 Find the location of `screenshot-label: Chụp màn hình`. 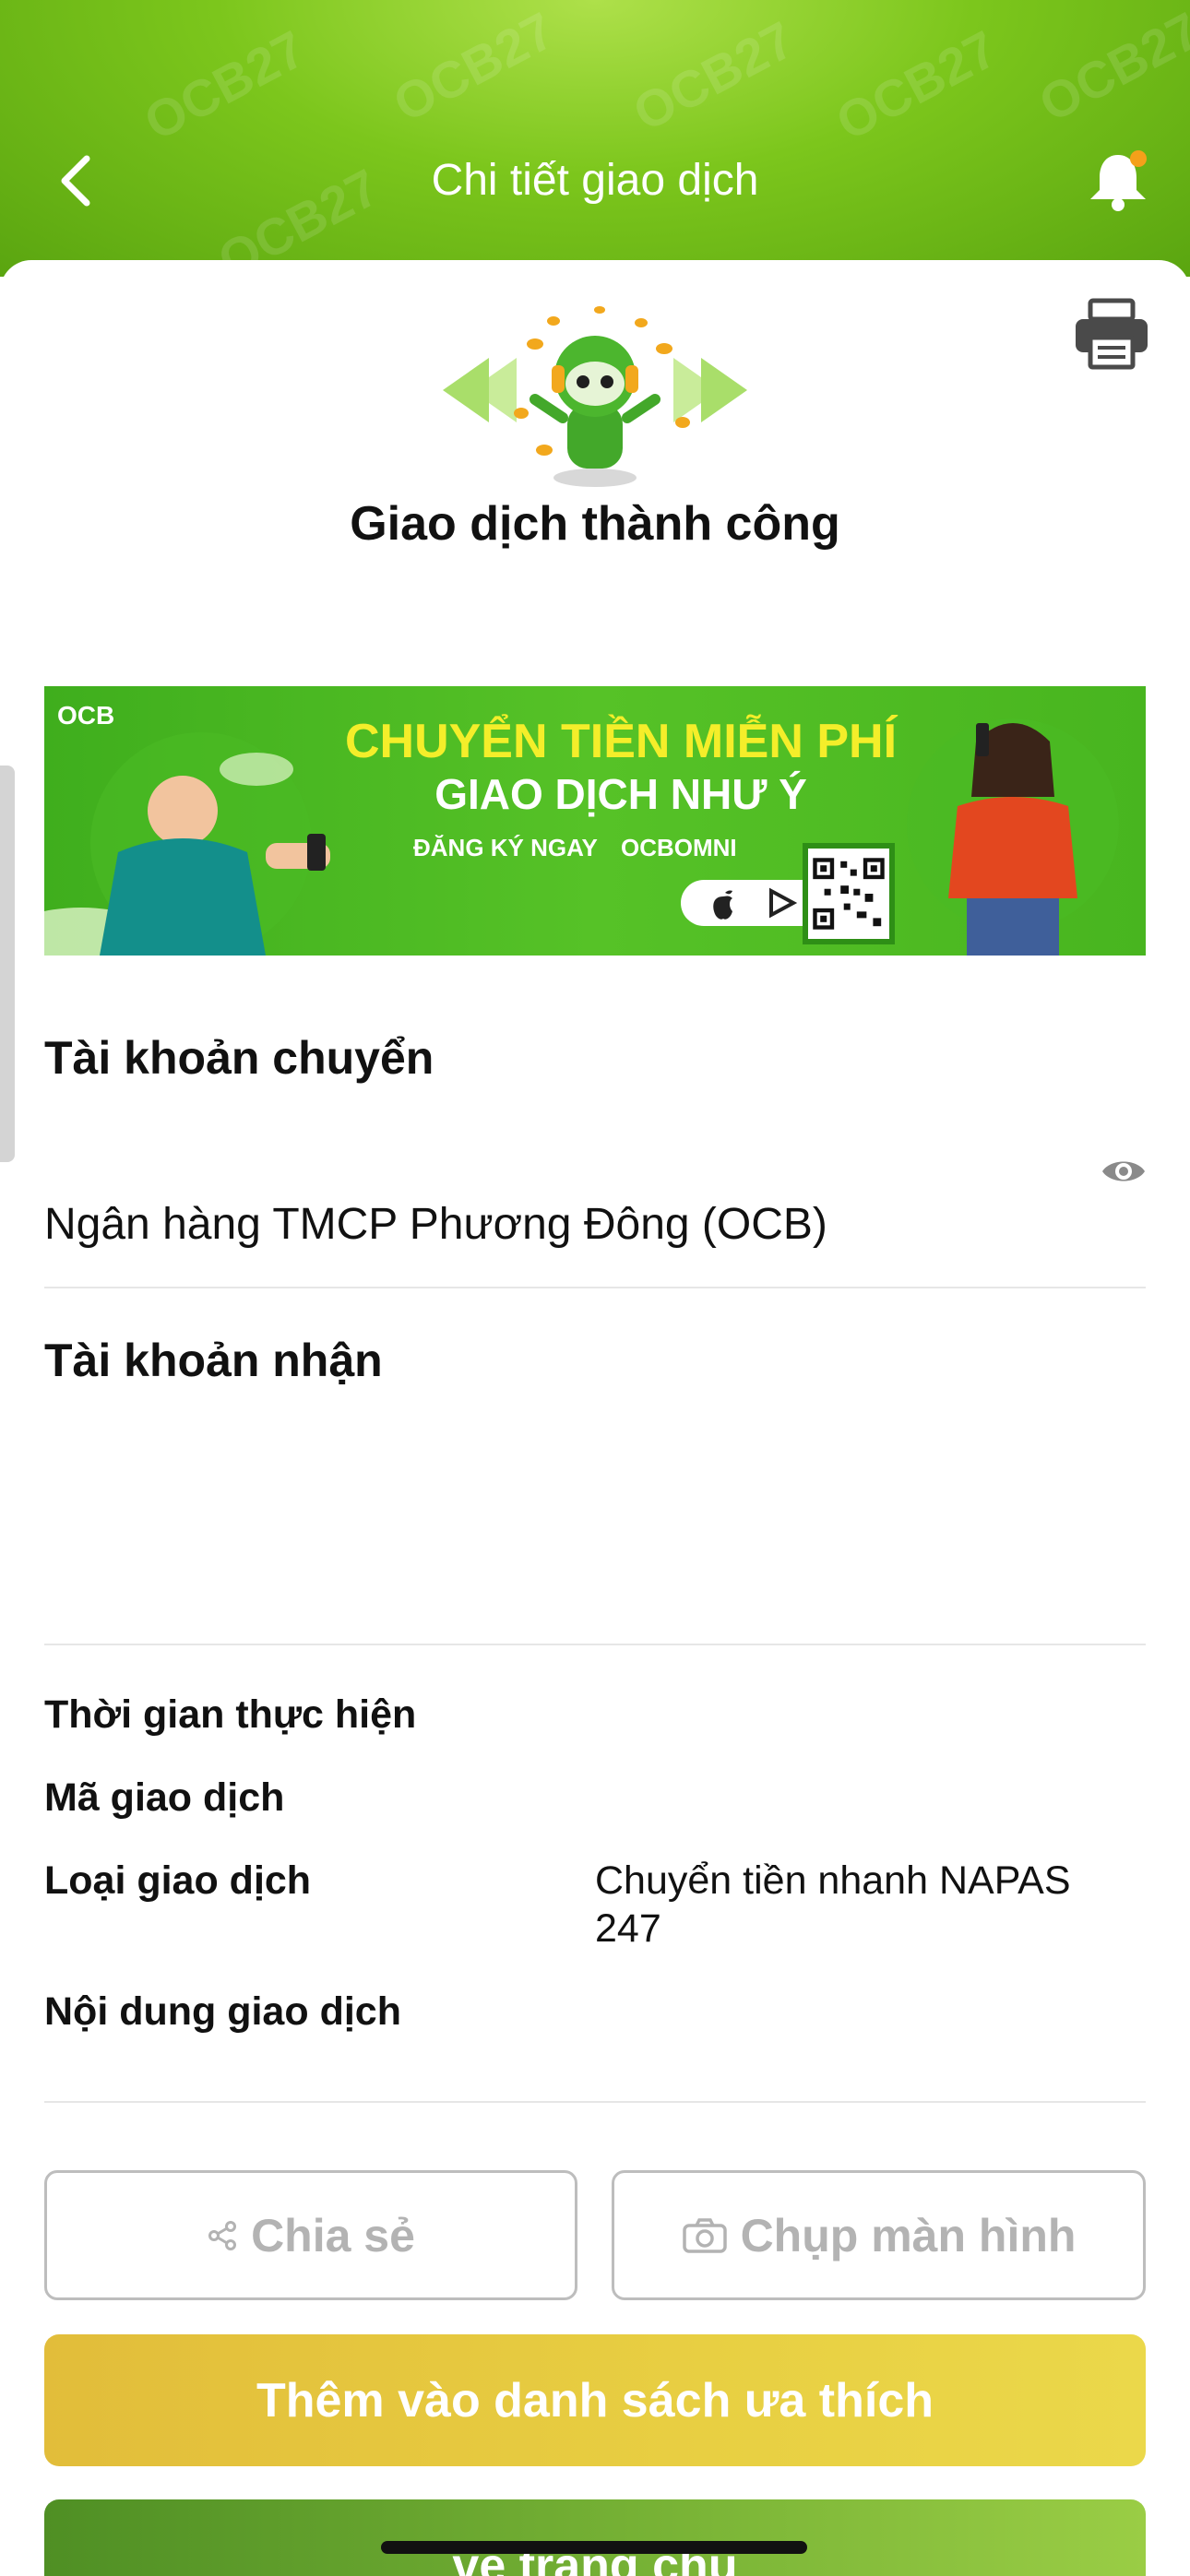

screenshot-label: Chụp màn hình is located at coordinates (908, 2235).